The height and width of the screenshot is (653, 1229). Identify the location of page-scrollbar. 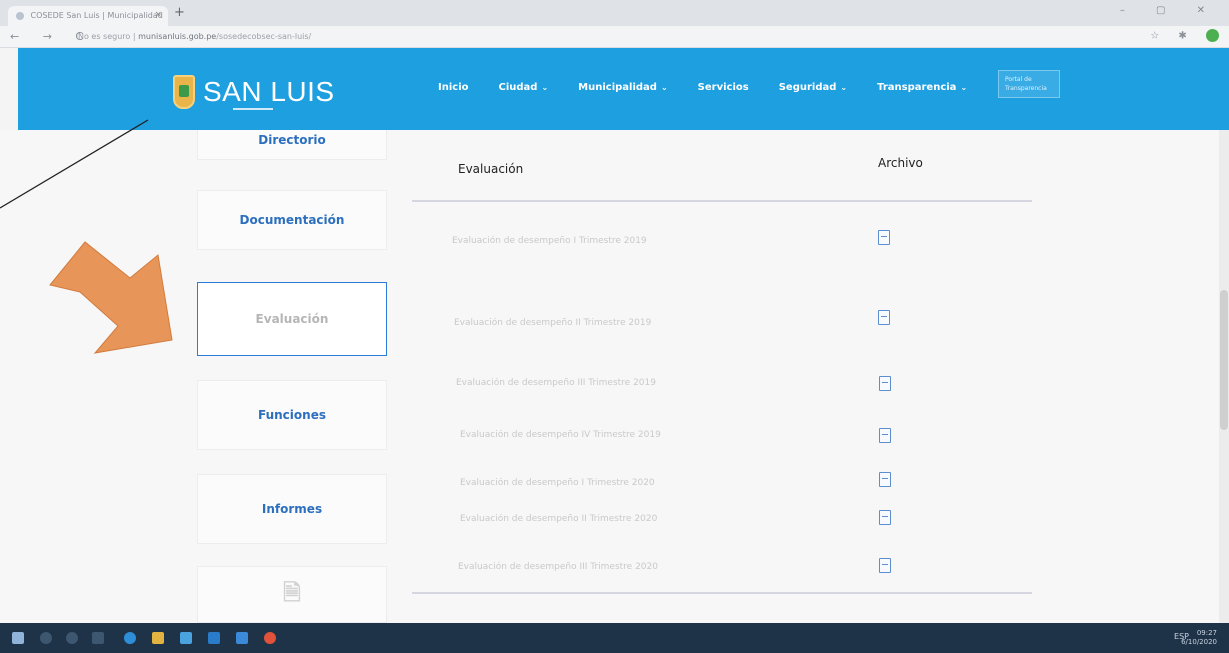
(1224, 376).